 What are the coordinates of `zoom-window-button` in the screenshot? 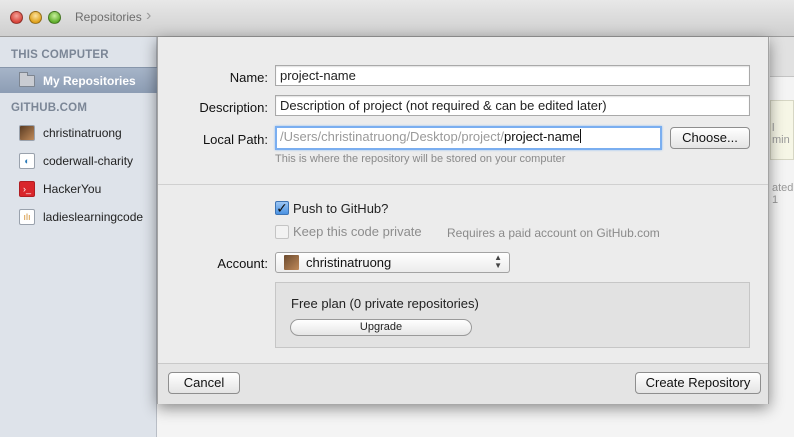 It's located at (54, 17).